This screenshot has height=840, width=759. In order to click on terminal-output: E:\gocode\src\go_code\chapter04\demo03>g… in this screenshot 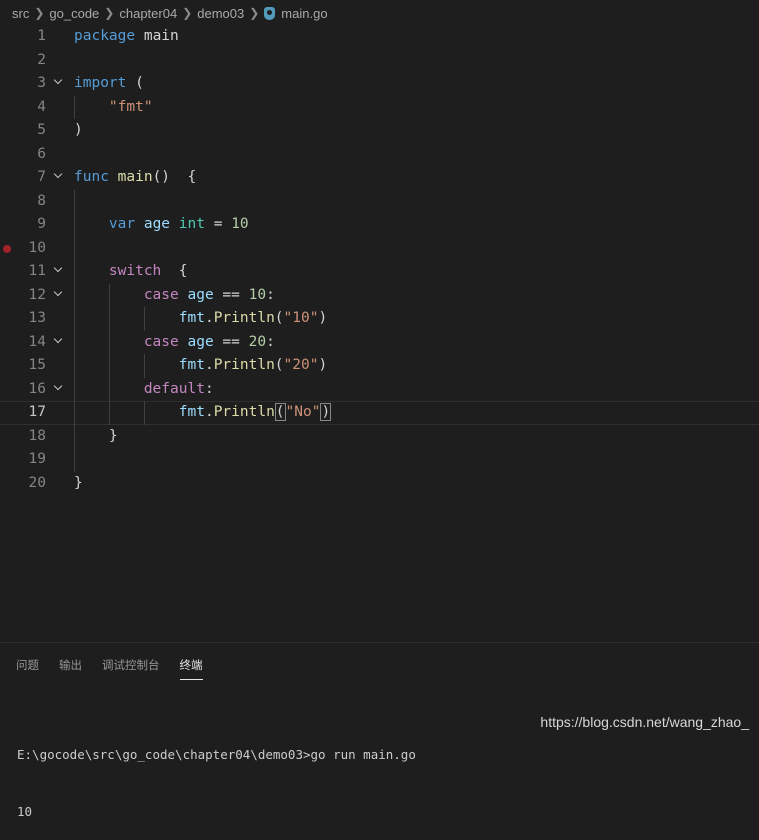, I will do `click(216, 773)`.